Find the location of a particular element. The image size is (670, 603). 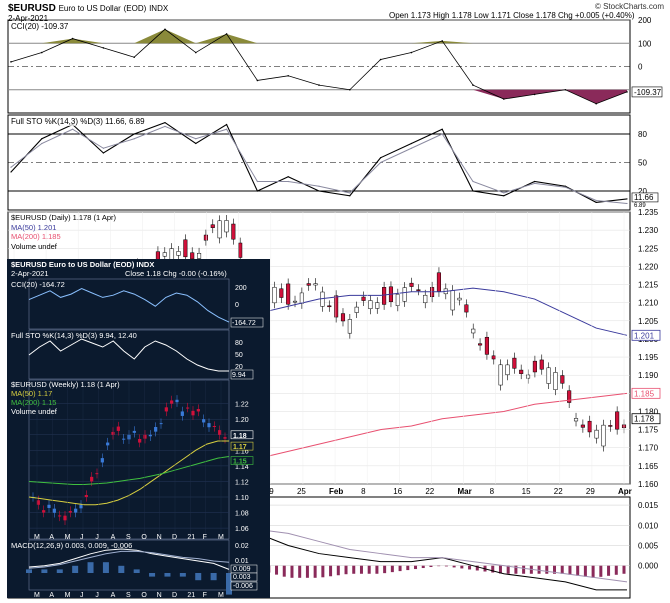

inset-price-tick: 1.22 is located at coordinates (242, 405).